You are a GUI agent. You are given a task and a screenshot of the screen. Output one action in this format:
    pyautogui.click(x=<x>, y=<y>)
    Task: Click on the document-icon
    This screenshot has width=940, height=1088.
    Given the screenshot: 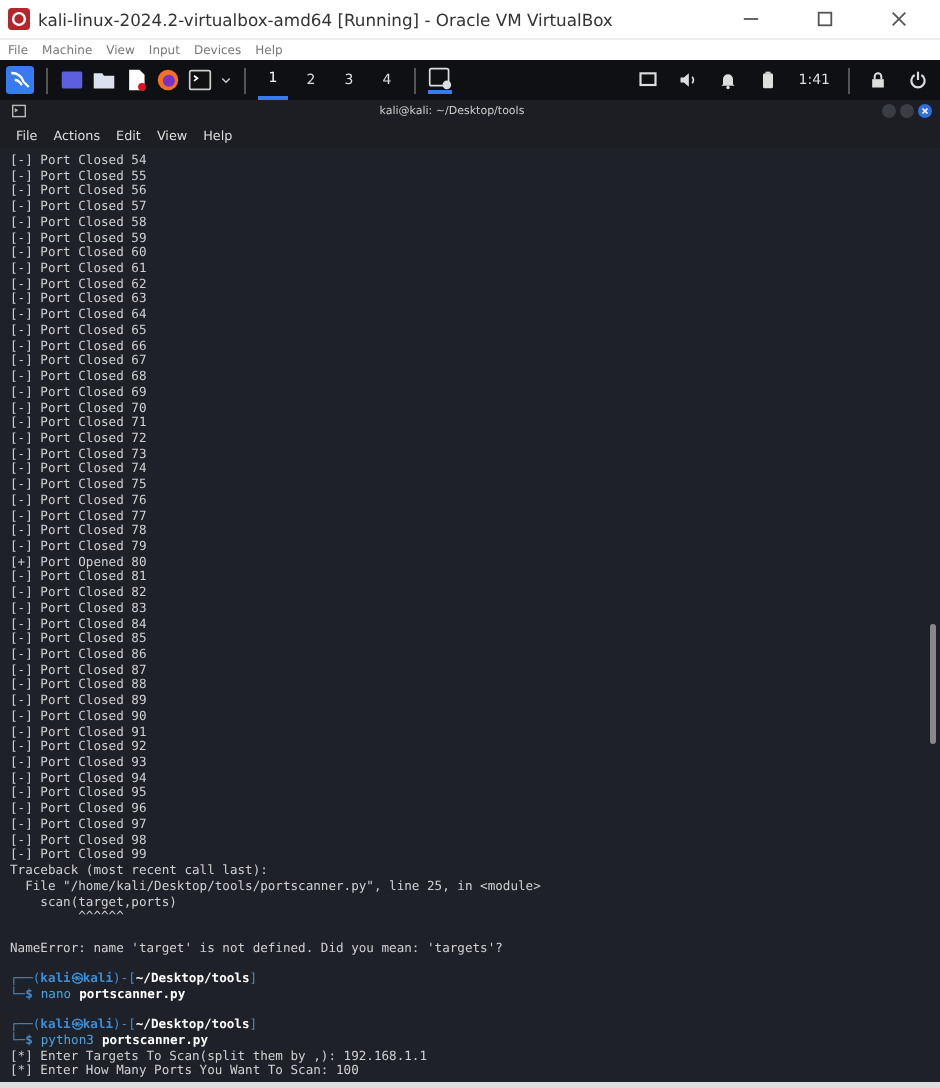 What is the action you would take?
    pyautogui.click(x=136, y=80)
    